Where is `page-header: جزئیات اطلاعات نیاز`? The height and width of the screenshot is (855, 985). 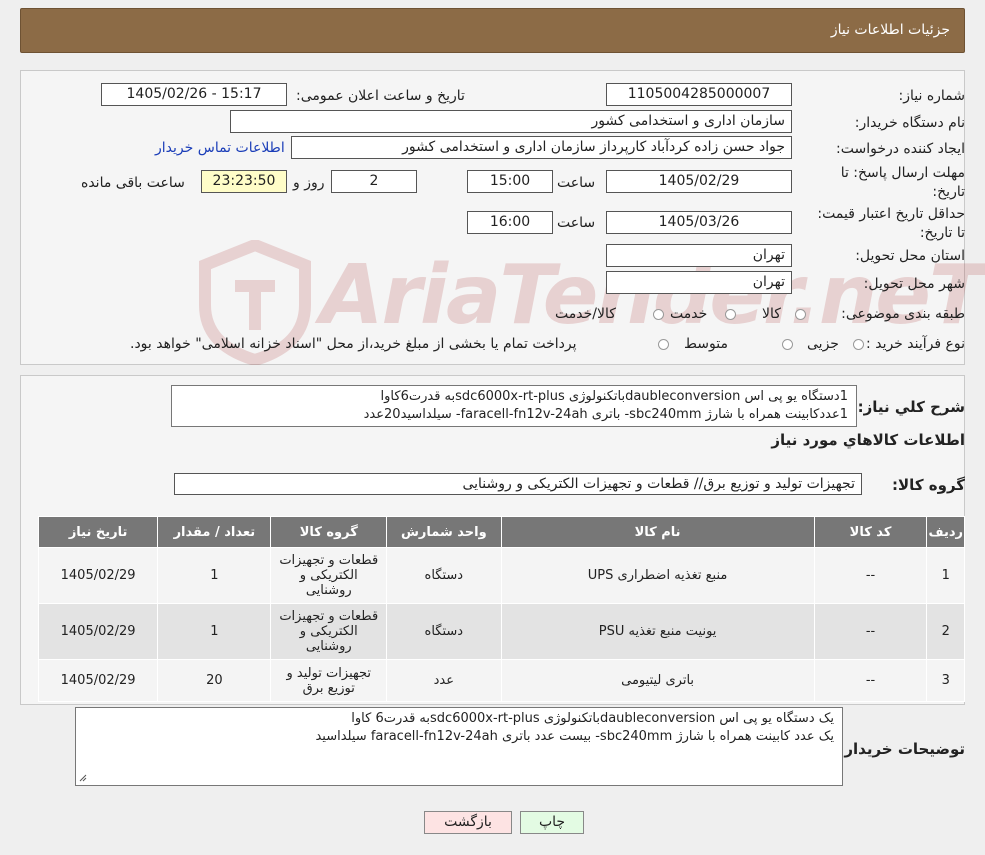 page-header: جزئیات اطلاعات نیاز is located at coordinates (492, 30).